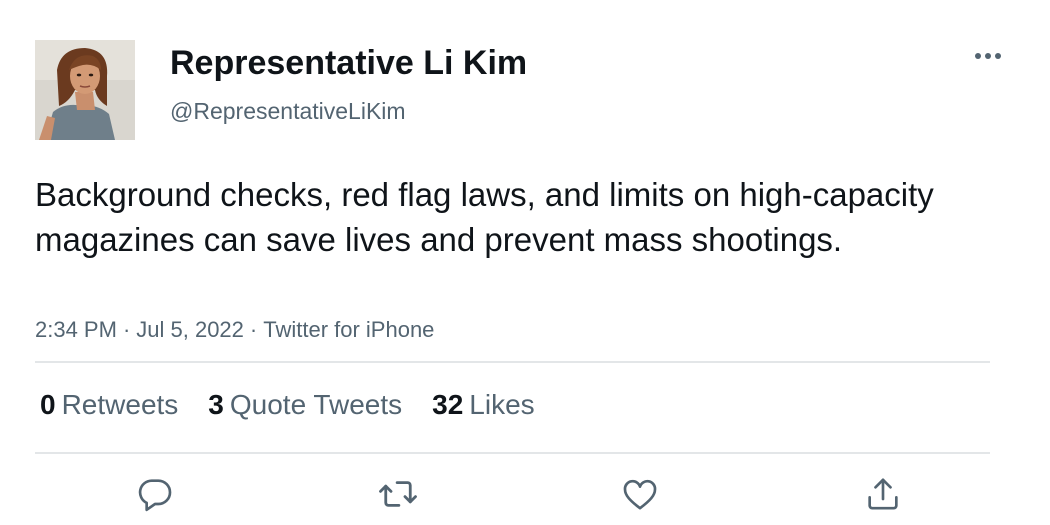 This screenshot has width=1050, height=525. I want to click on tweet-stats: 0 Retweets 3 Quote Tweets 32 Likes, so click(302, 405).